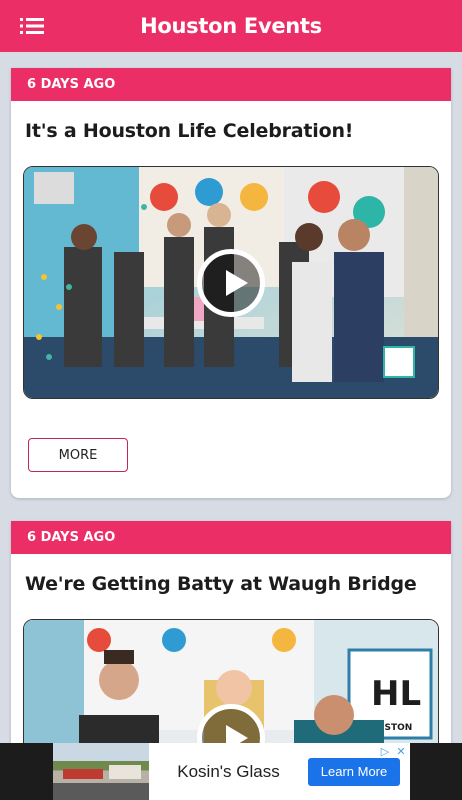  I want to click on ad-content: Kosin's Glass Learn More ▷ ✕, so click(231, 771).